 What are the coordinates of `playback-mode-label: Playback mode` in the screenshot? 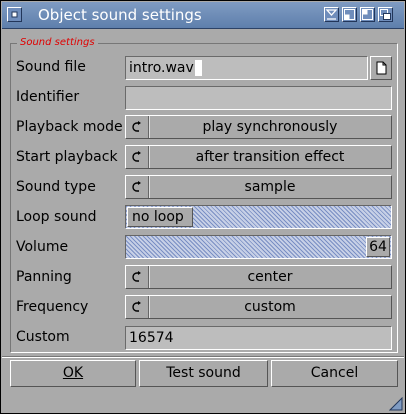 It's located at (69, 127).